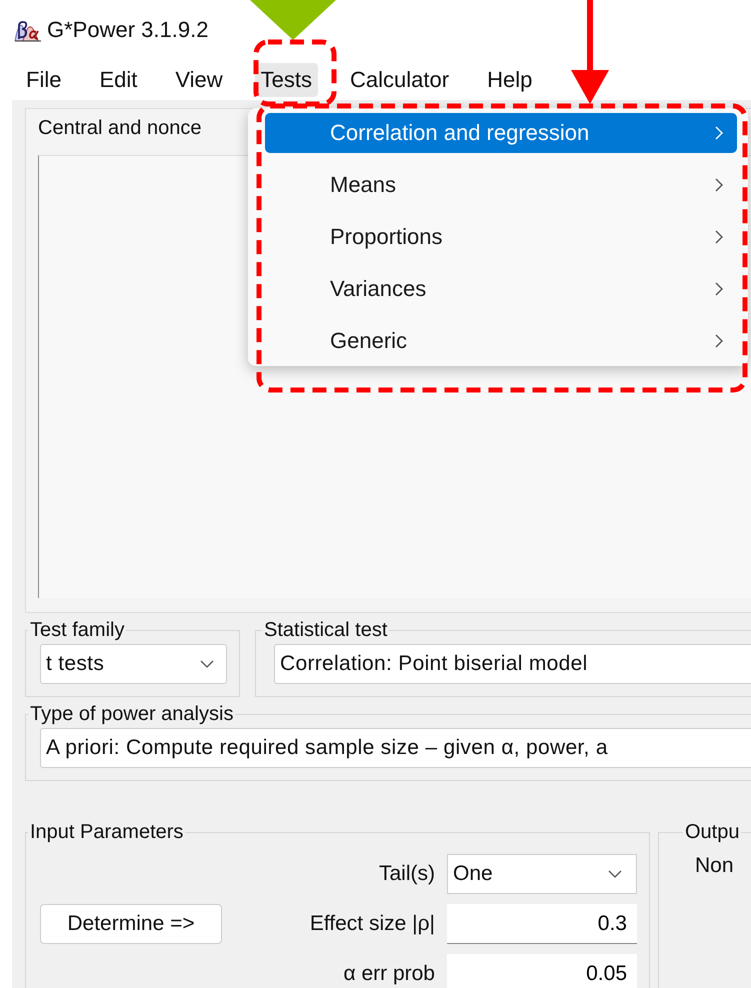 This screenshot has width=751, height=988. I want to click on panel-title: Central and nonce, so click(120, 128).